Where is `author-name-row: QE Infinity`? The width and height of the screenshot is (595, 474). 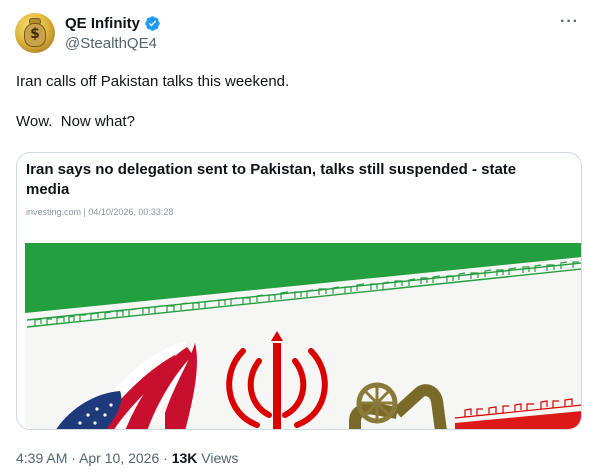
author-name-row: QE Infinity is located at coordinates (113, 23).